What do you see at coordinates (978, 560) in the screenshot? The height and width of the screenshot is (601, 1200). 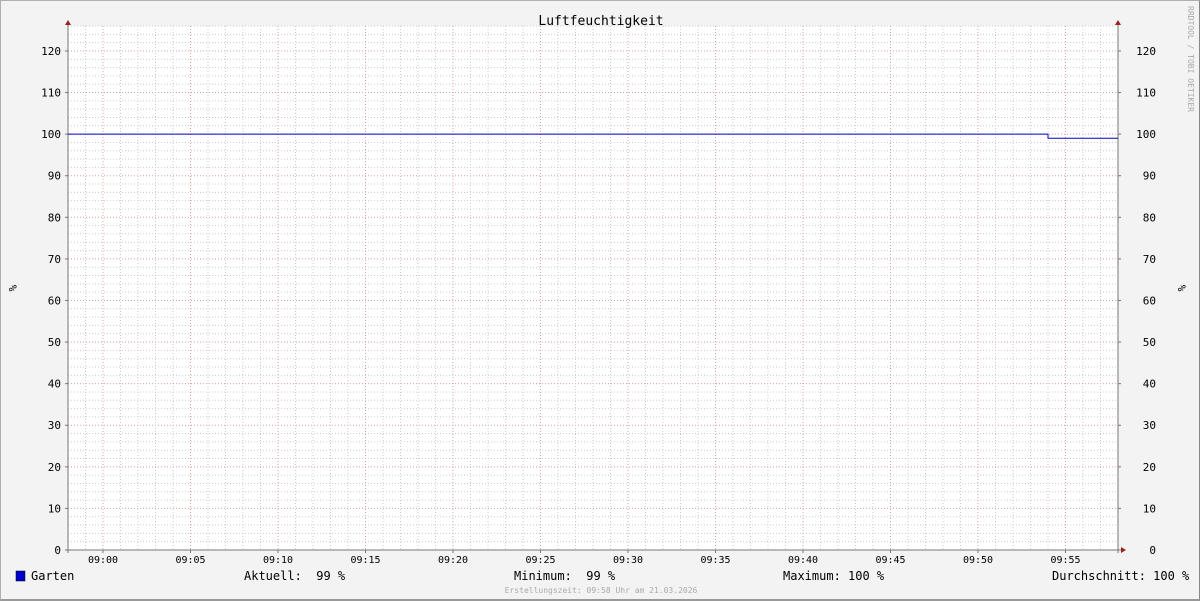 I see `x-tick-label: 09:50` at bounding box center [978, 560].